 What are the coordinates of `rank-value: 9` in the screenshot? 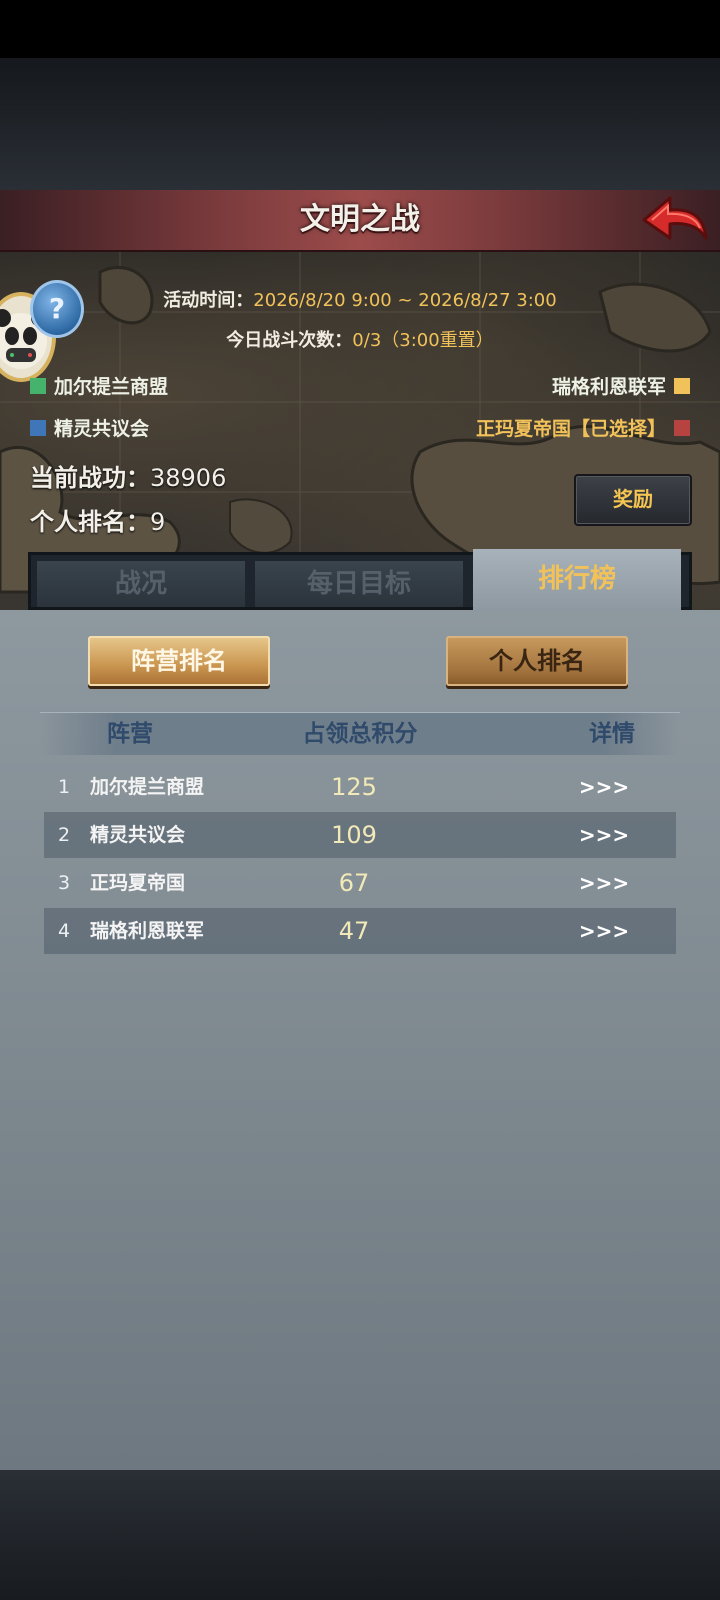 It's located at (158, 522).